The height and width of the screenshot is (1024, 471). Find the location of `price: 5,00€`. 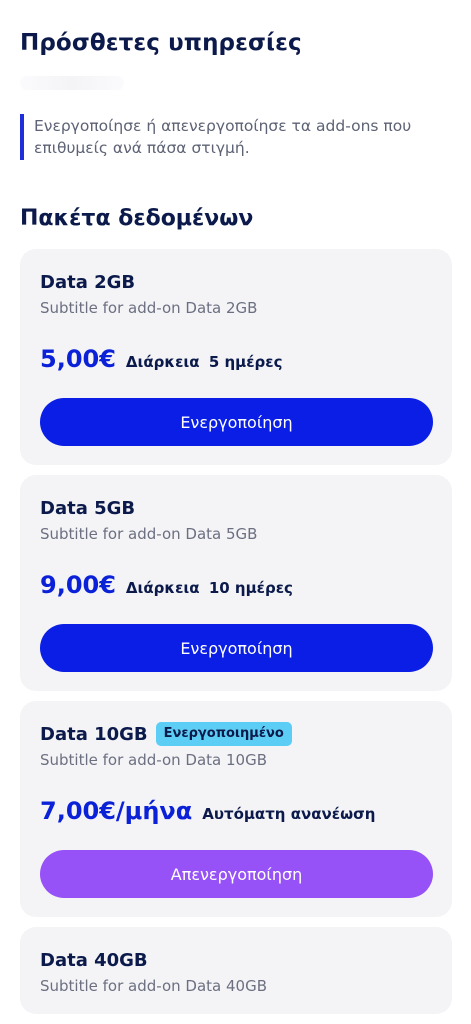

price: 5,00€ is located at coordinates (78, 359).